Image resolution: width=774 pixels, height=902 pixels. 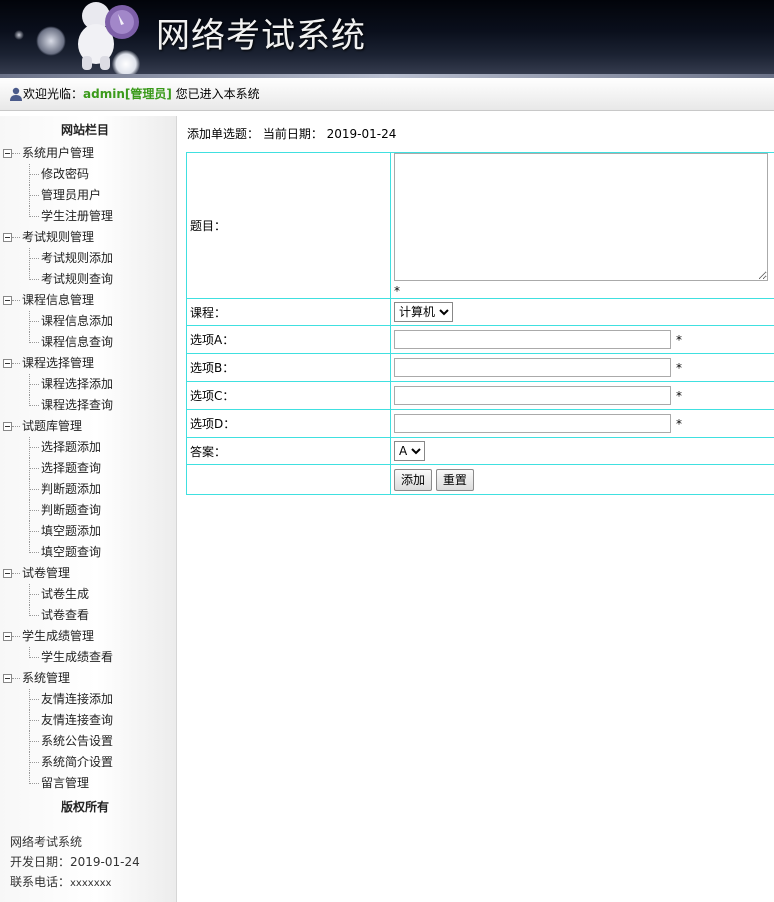 I want to click on sidebar-group-label: 试题库管理, so click(x=52, y=426).